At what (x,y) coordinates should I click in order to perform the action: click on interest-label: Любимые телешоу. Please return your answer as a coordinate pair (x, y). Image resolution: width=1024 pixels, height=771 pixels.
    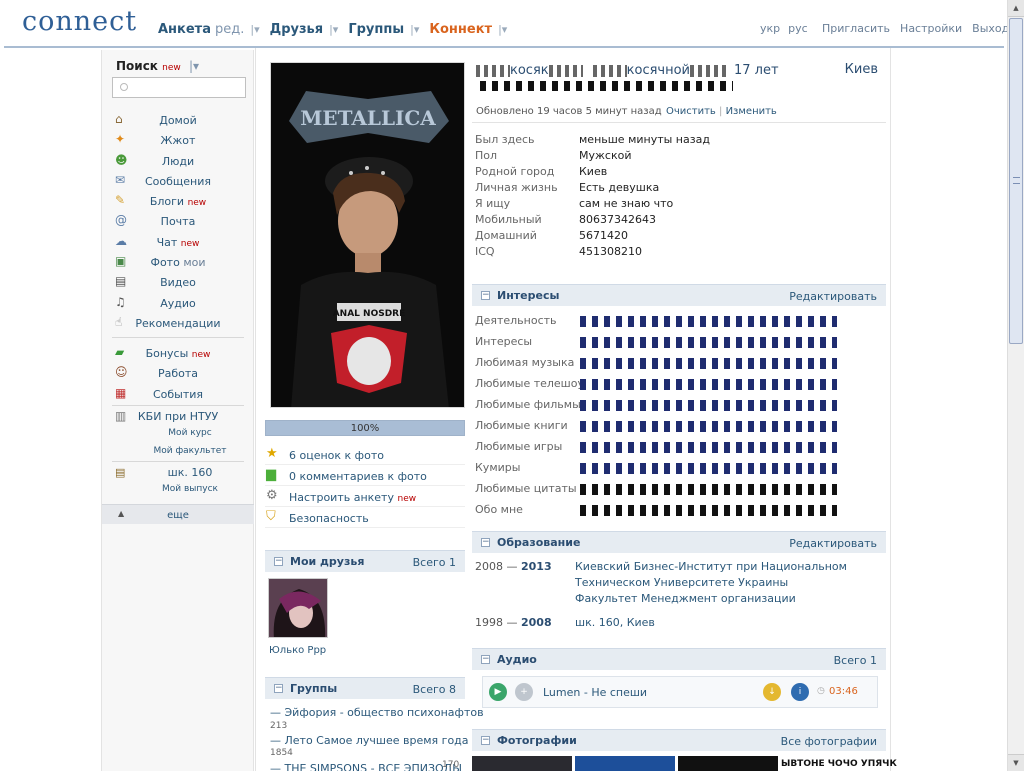
    Looking at the image, I should click on (529, 383).